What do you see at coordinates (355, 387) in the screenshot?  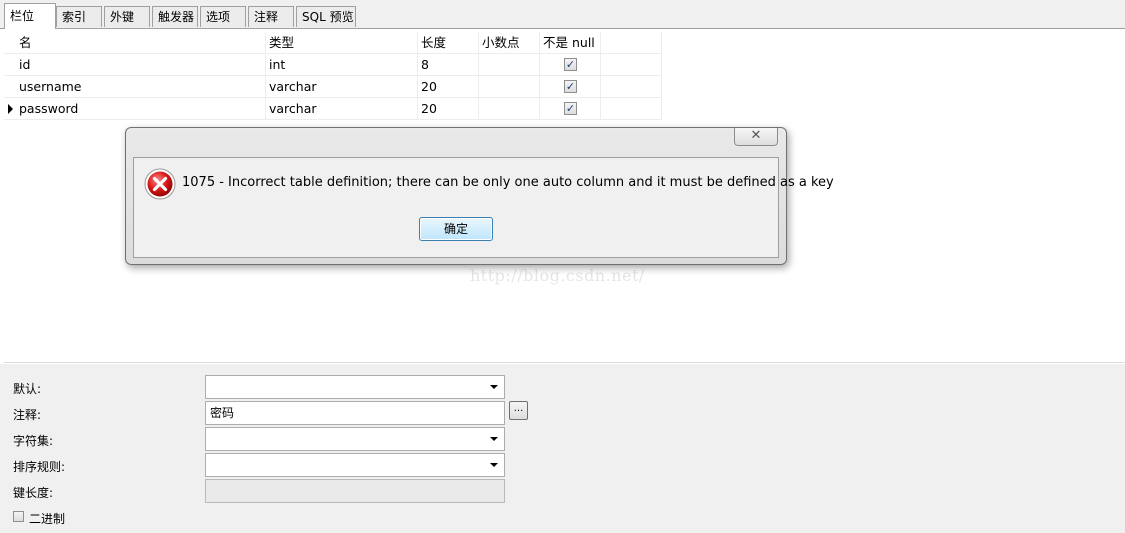 I see `default-select` at bounding box center [355, 387].